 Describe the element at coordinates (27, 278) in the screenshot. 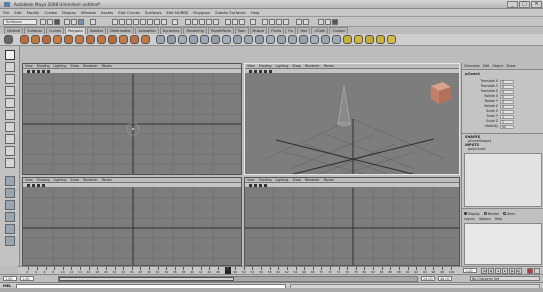

I see `playback-start-field: 1.00` at that location.